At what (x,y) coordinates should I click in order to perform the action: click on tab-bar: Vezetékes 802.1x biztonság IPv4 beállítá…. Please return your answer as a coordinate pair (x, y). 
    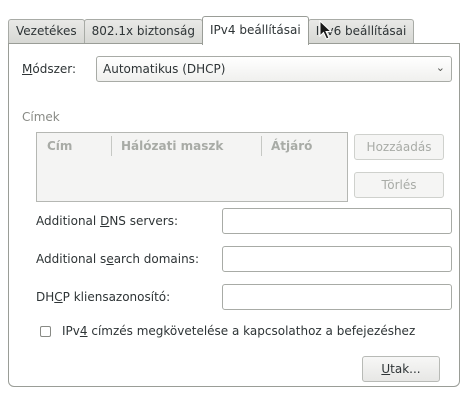
    Looking at the image, I should click on (211, 30).